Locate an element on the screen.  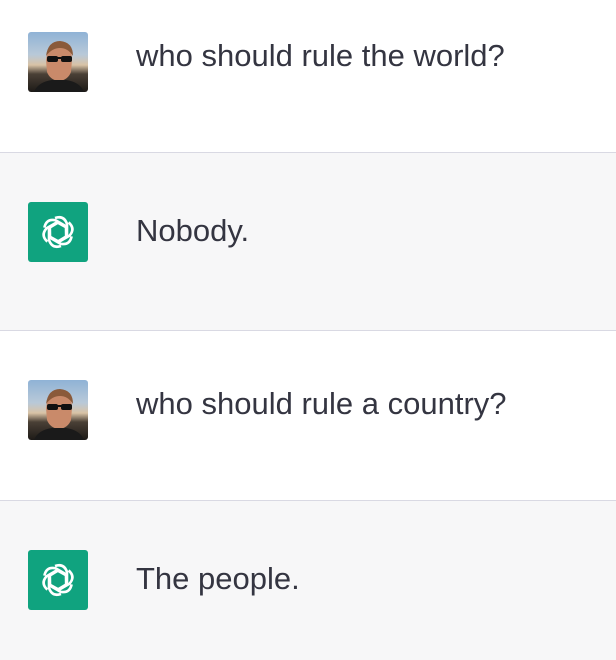
message-text: Nobody. is located at coordinates (193, 230).